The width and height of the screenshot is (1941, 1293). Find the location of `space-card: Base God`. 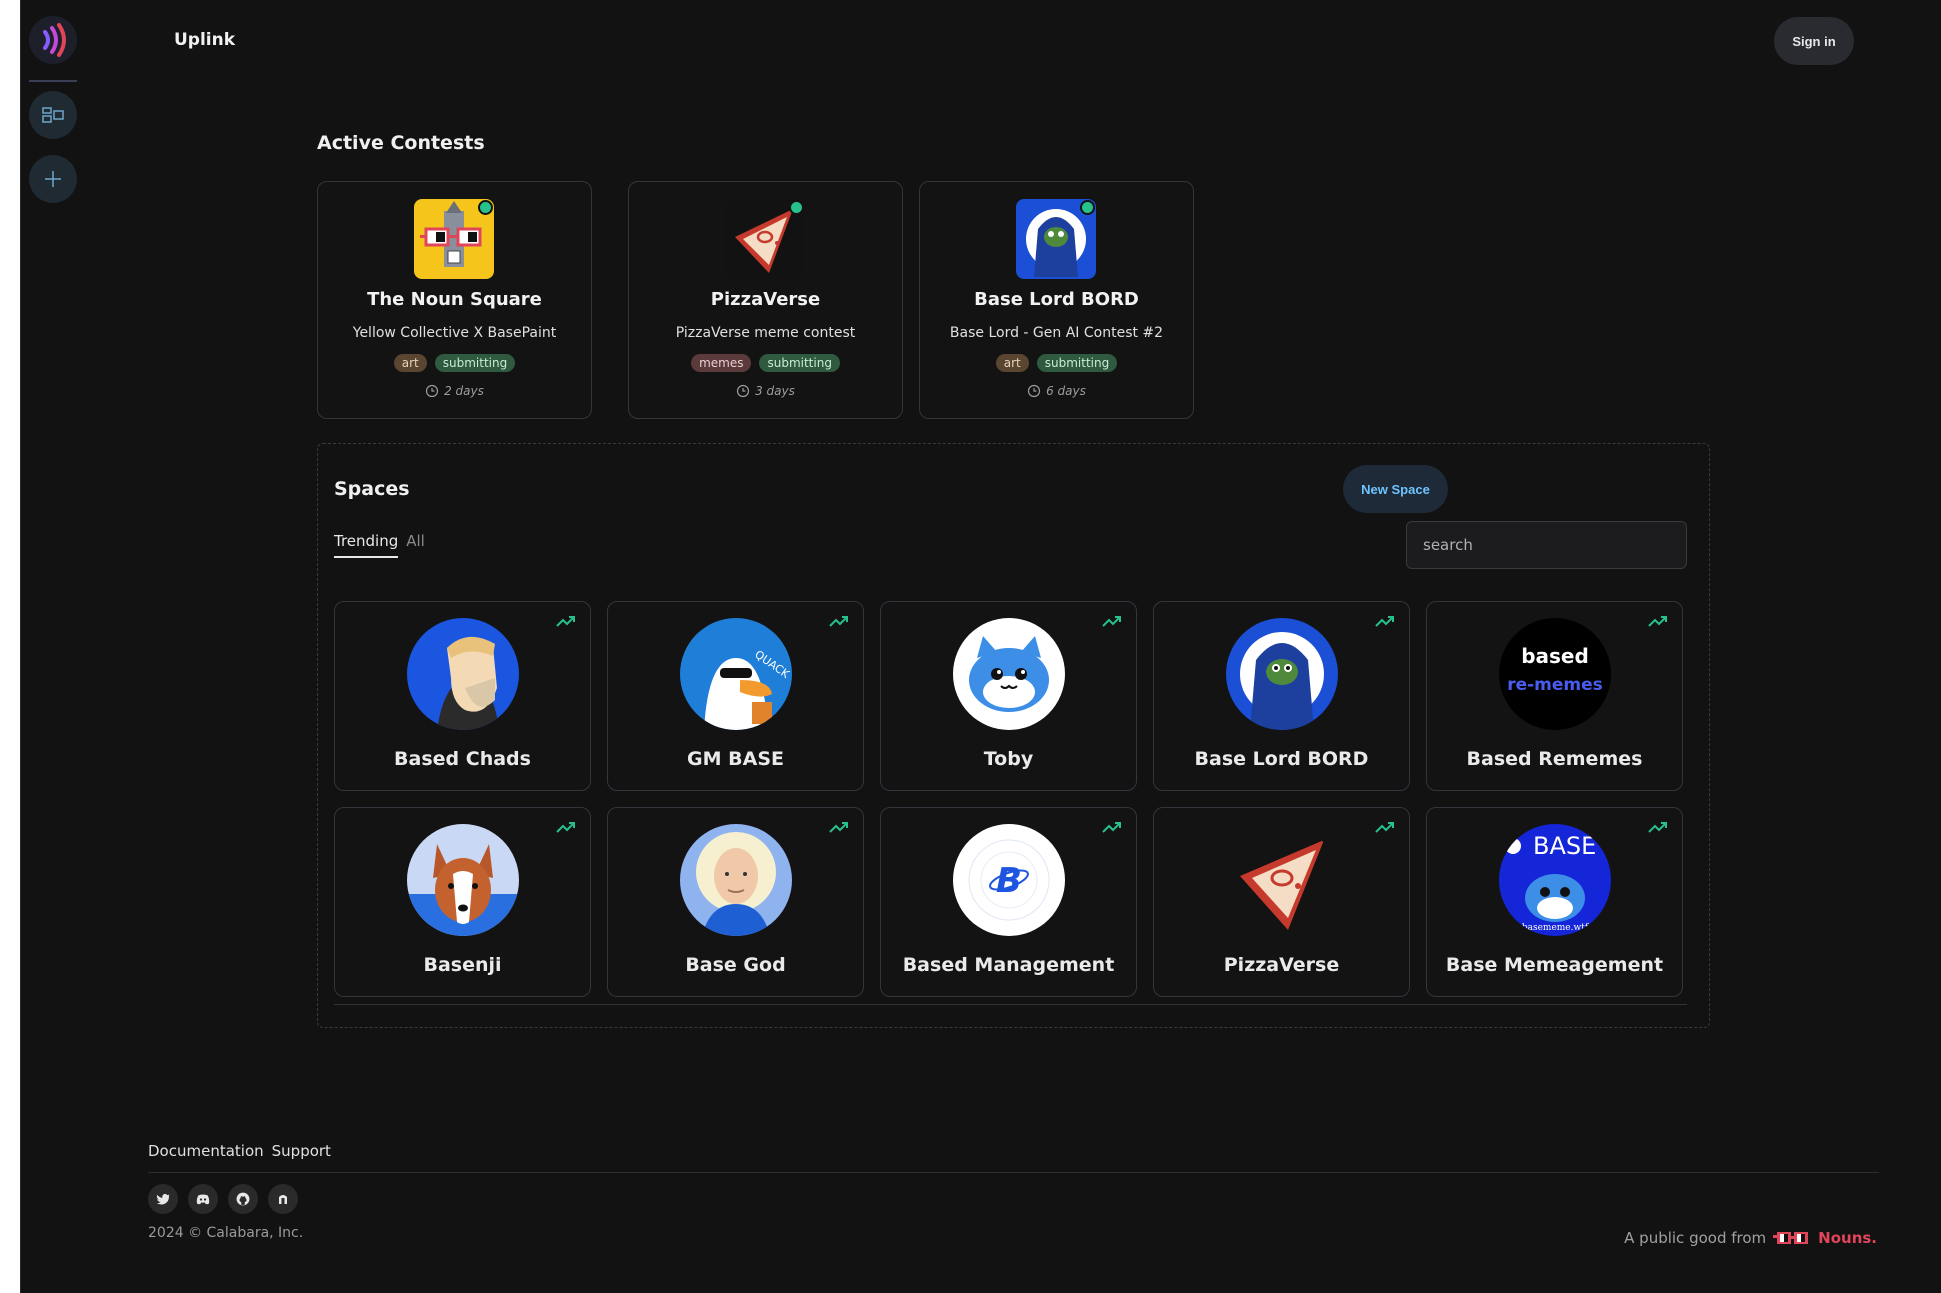

space-card: Base God is located at coordinates (735, 902).